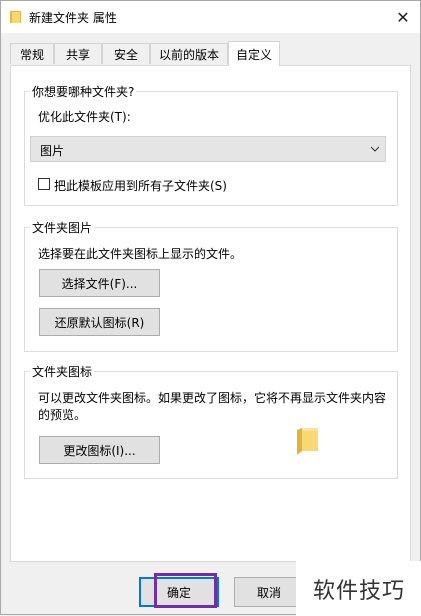 Image resolution: width=421 pixels, height=616 pixels. I want to click on tab-sharing: 共享, so click(78, 53).